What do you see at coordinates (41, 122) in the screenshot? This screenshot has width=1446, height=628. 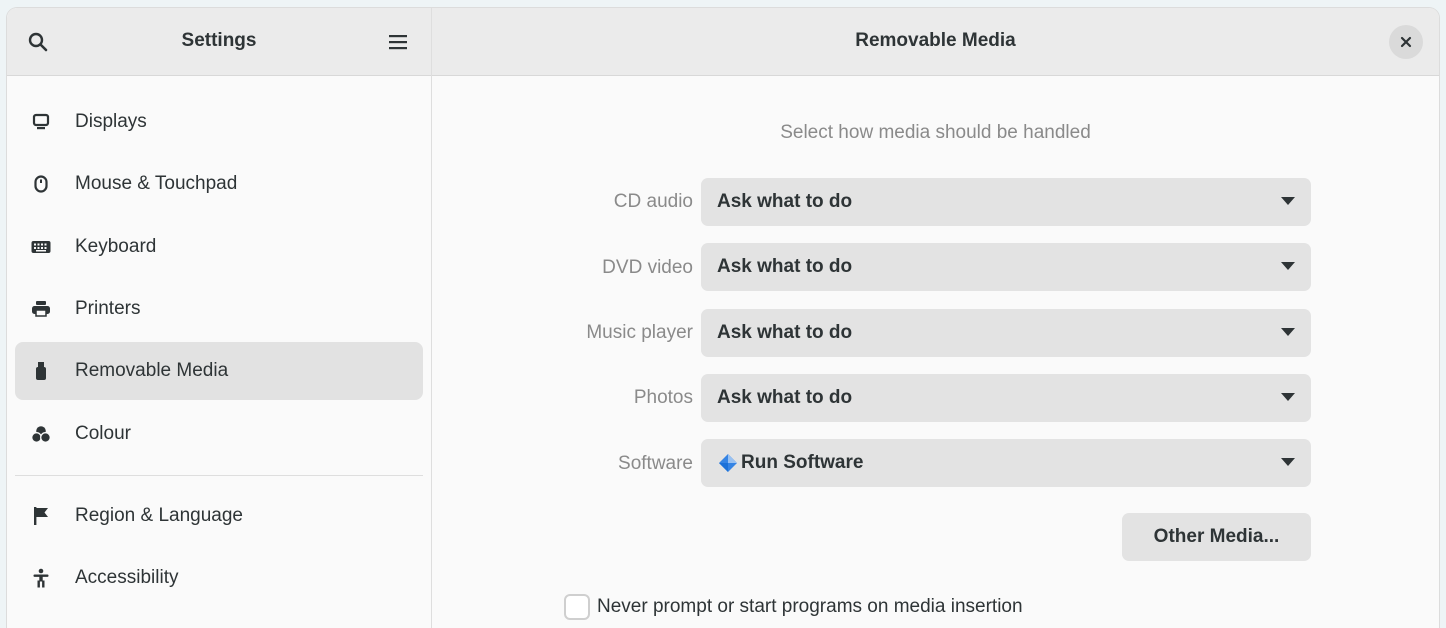 I see `display-icon` at bounding box center [41, 122].